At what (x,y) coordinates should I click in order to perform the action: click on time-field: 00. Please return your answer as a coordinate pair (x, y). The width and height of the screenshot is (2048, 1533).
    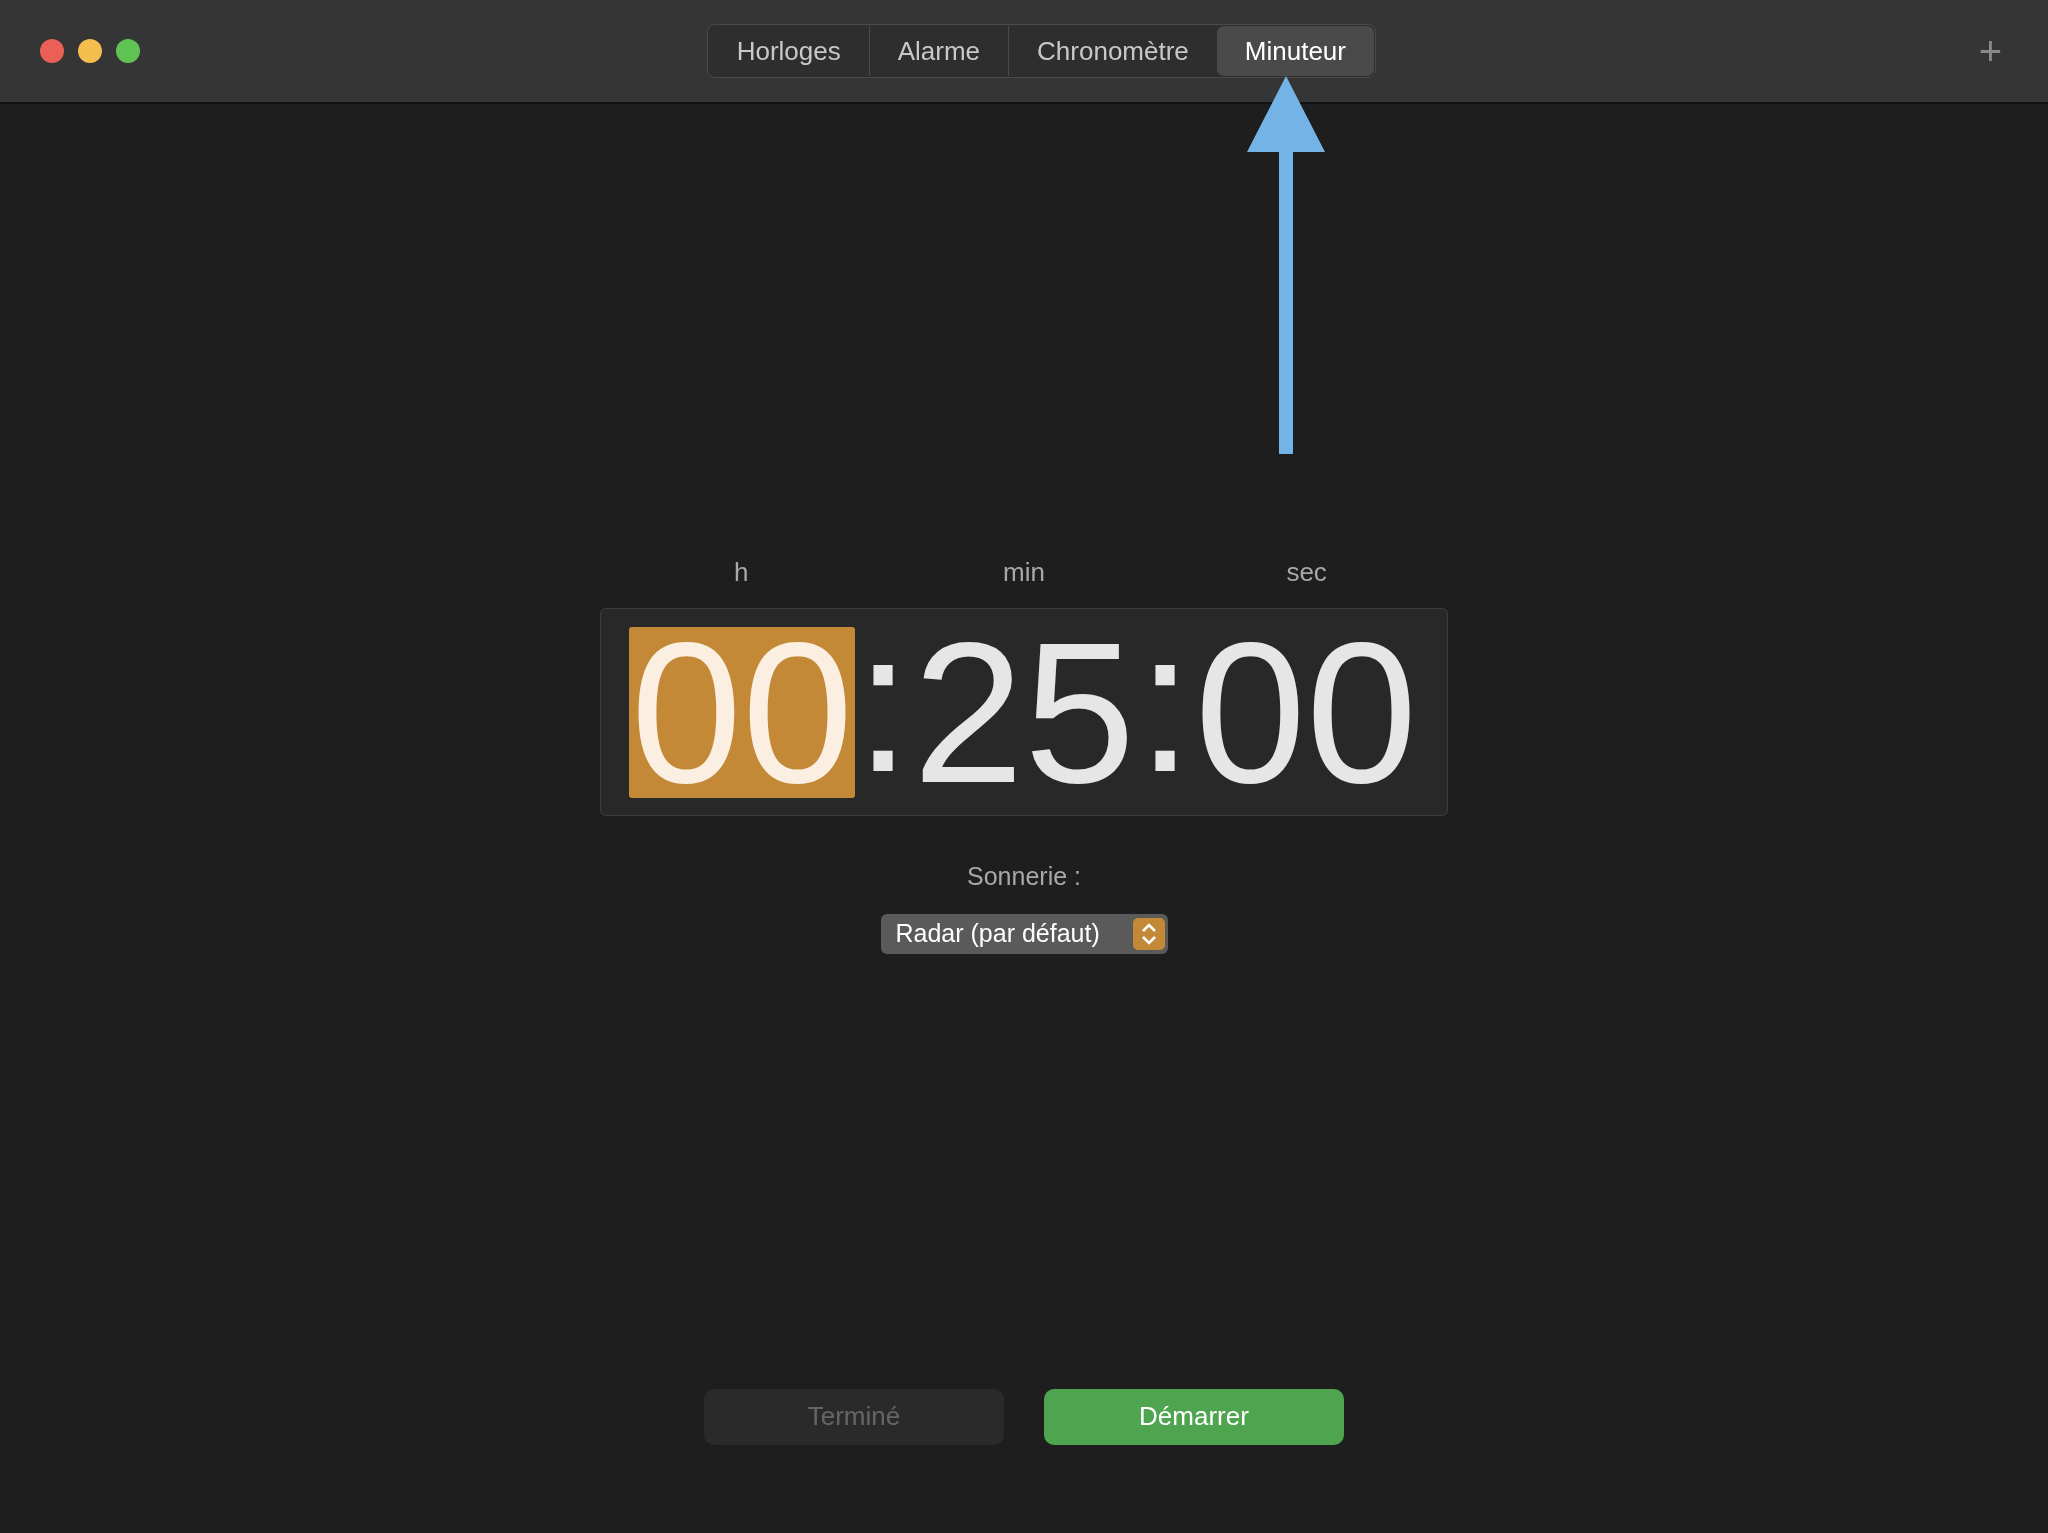
    Looking at the image, I should click on (1306, 712).